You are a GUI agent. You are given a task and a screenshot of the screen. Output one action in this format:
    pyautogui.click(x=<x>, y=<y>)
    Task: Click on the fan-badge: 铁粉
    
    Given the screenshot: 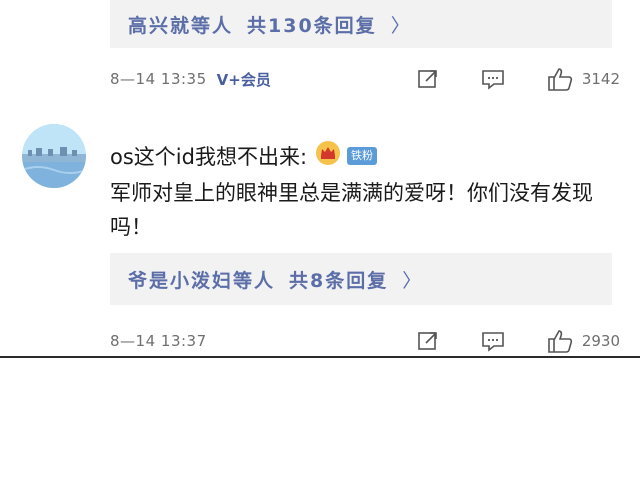 What is the action you would take?
    pyautogui.click(x=362, y=155)
    